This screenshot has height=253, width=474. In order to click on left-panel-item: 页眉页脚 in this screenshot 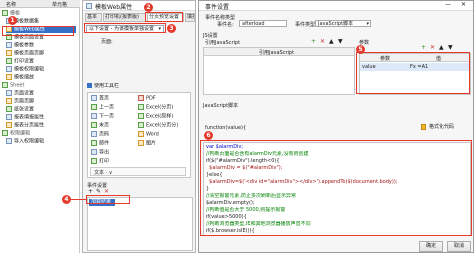, I will do `click(41, 101)`.